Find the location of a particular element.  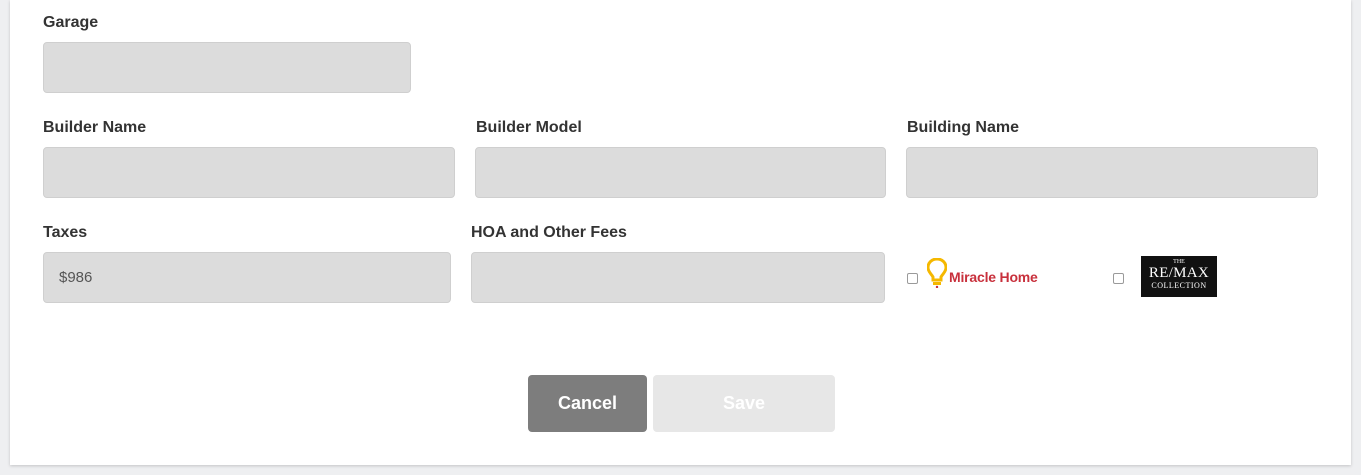

builder-model-input is located at coordinates (680, 172).